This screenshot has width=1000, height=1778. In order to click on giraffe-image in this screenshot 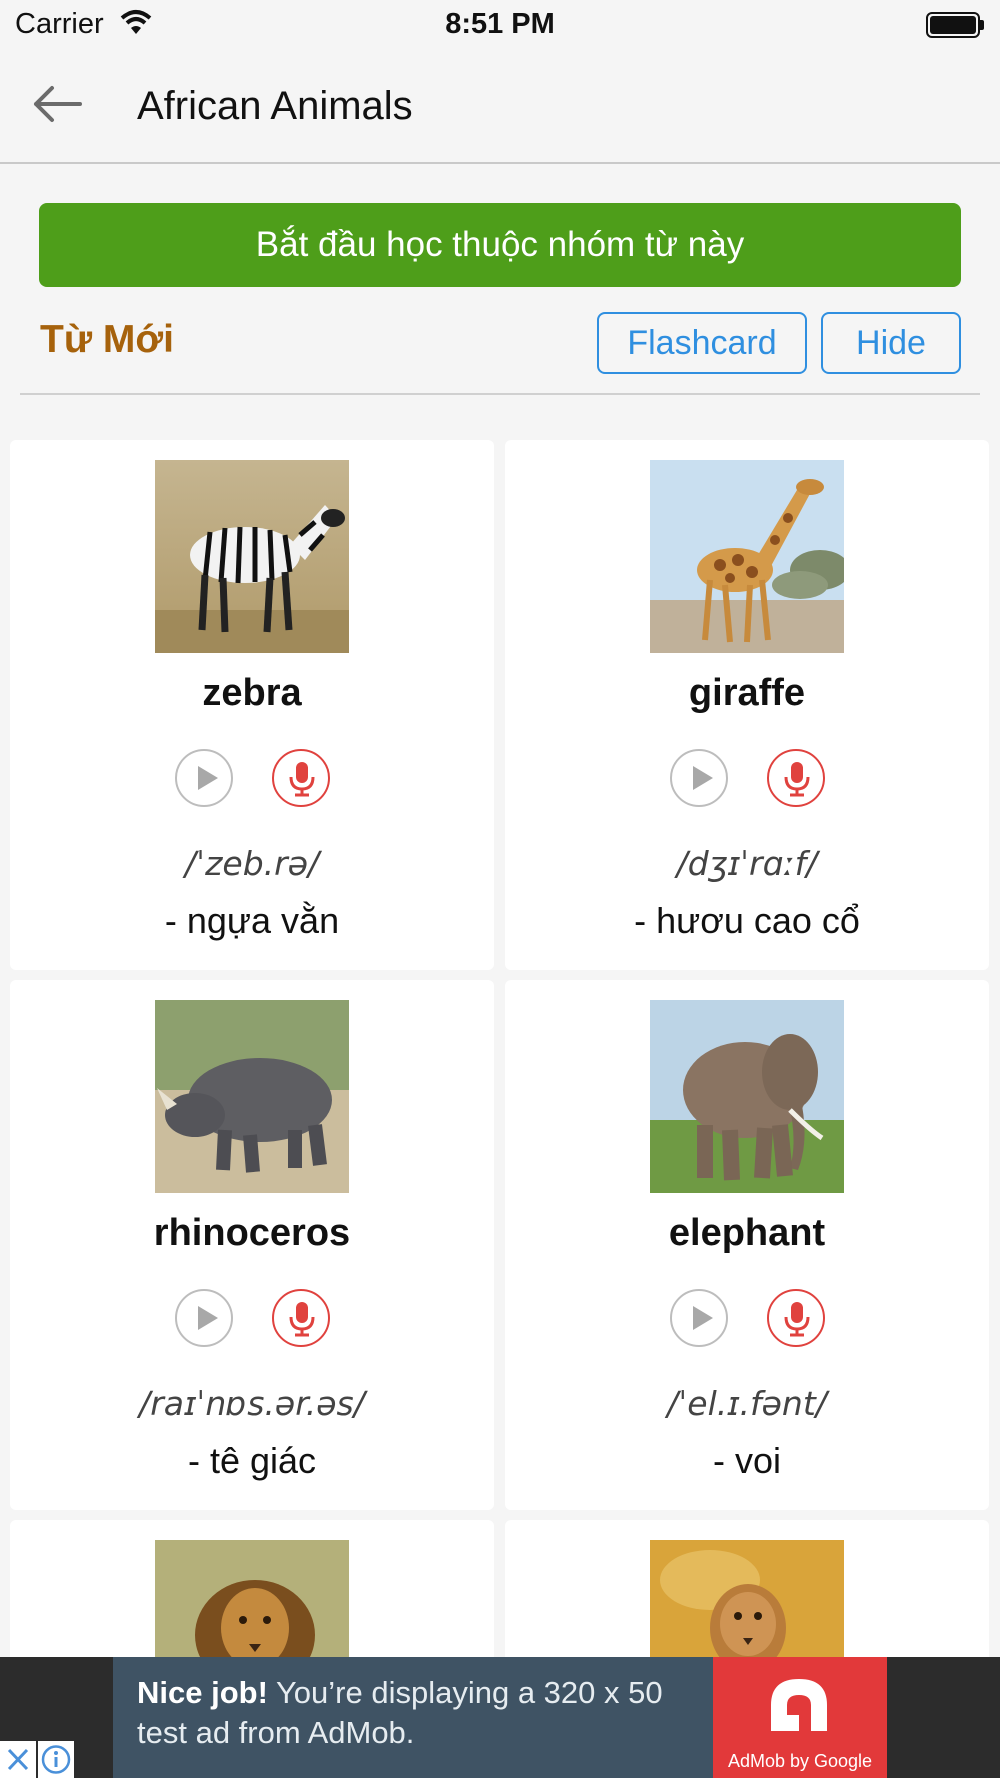, I will do `click(747, 556)`.